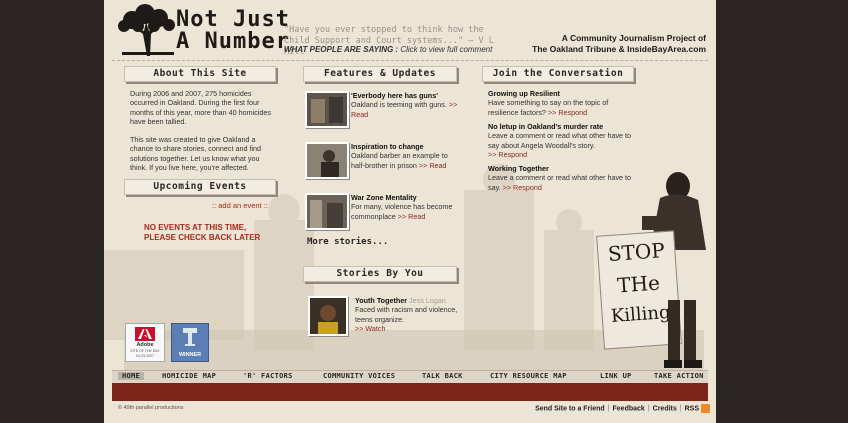 The width and height of the screenshot is (848, 423). I want to click on winner-label: WINNER, so click(190, 355).